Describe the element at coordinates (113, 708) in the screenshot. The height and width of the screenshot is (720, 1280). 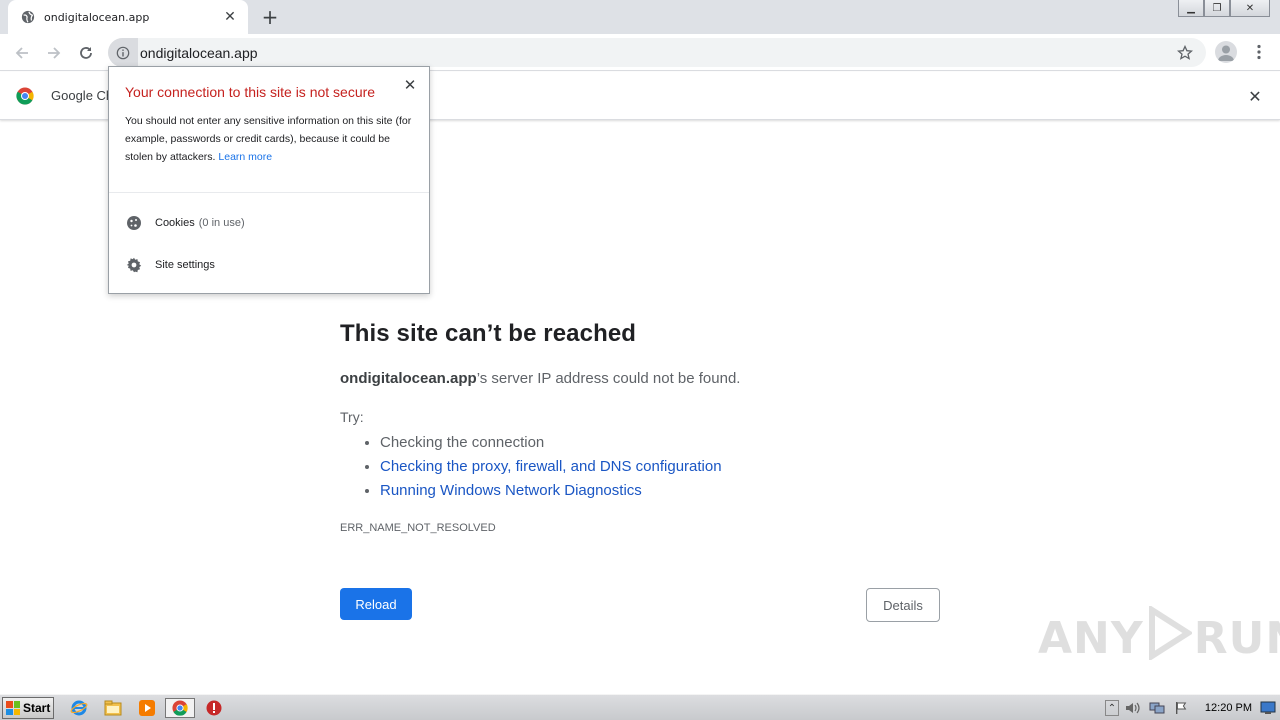
I see `file-explorer-icon` at that location.